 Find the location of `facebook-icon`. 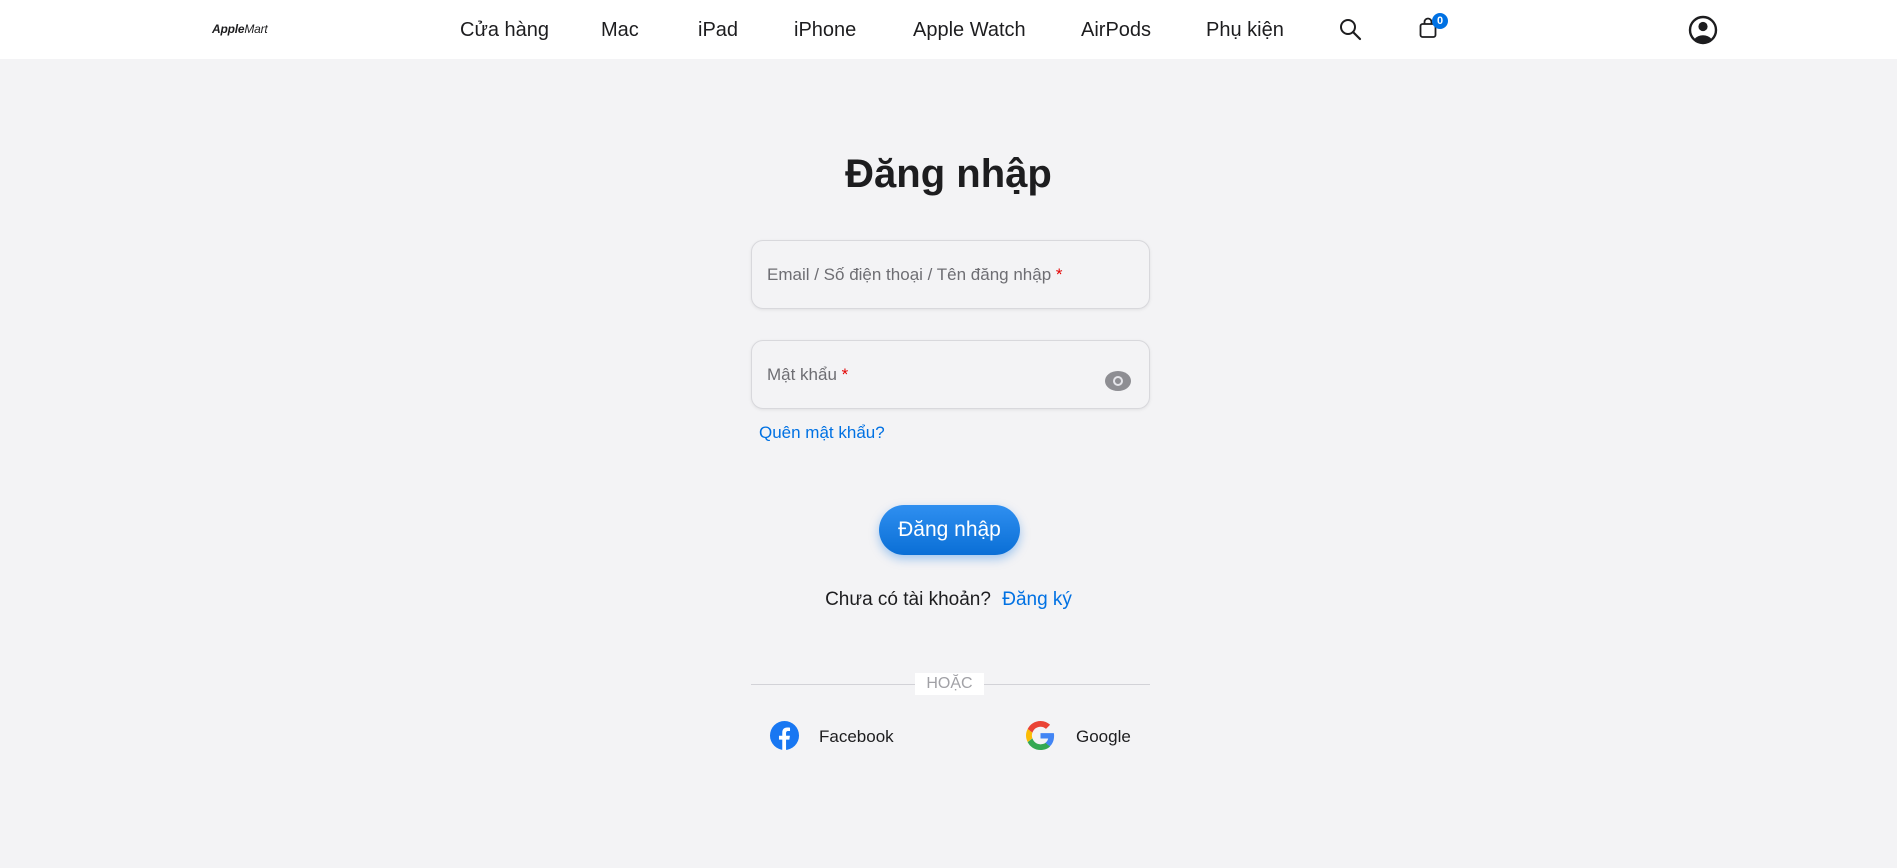

facebook-icon is located at coordinates (784, 738).